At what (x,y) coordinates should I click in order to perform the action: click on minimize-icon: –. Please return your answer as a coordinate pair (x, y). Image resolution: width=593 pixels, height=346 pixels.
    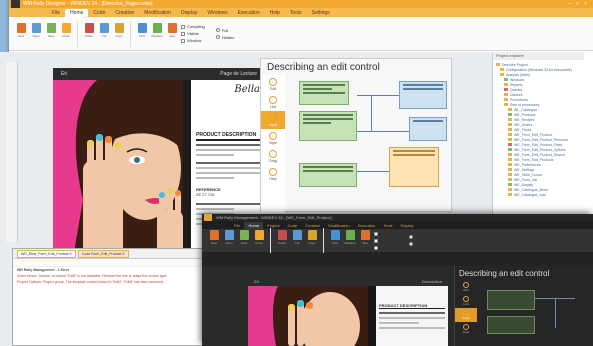
    Looking at the image, I should click on (569, 4).